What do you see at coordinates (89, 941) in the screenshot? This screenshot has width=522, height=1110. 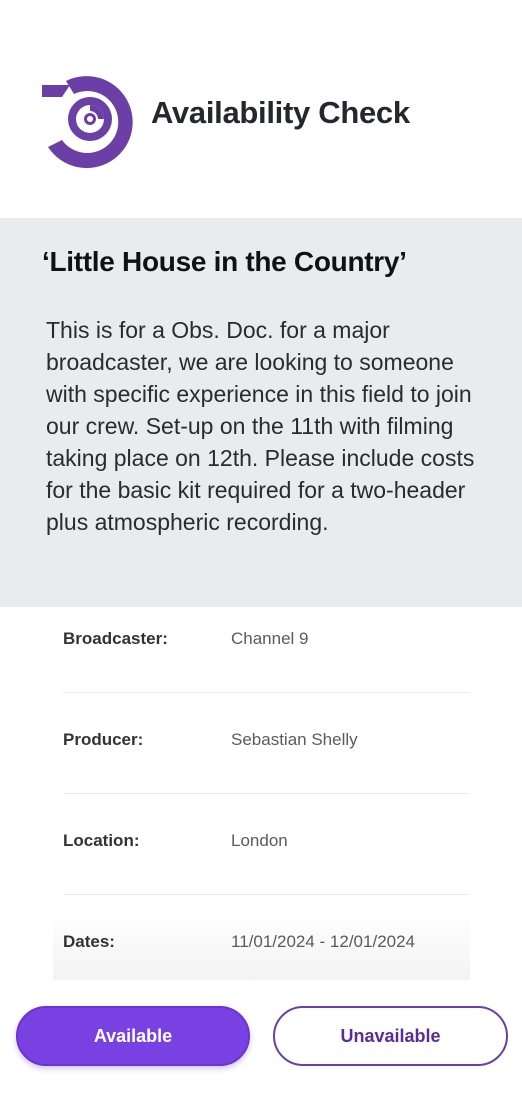 I see `detail-label: Dates:` at bounding box center [89, 941].